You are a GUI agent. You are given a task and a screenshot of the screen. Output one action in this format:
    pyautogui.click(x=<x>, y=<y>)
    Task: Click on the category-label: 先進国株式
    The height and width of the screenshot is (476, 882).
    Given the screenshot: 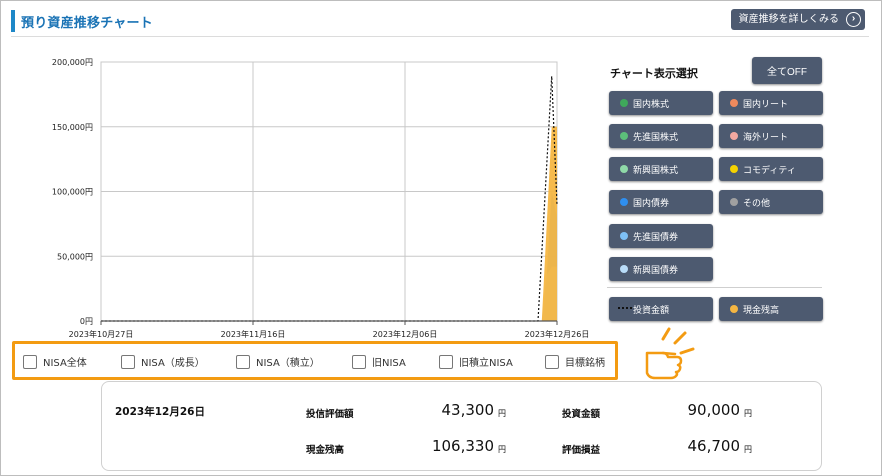 What is the action you would take?
    pyautogui.click(x=656, y=136)
    